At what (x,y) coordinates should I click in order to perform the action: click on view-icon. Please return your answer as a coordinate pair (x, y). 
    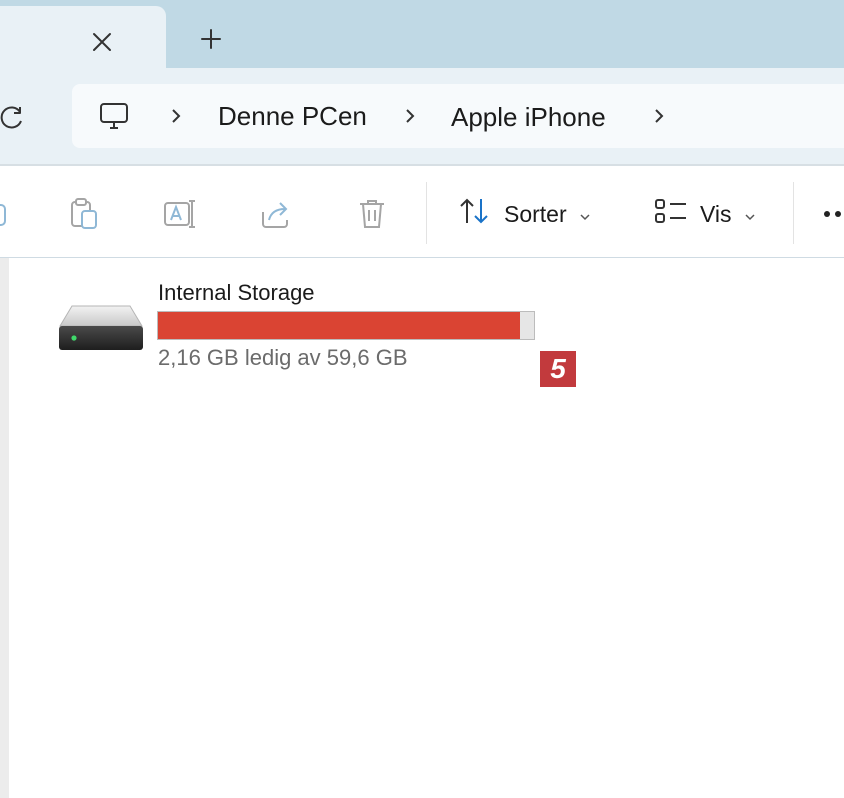
    Looking at the image, I should click on (671, 214).